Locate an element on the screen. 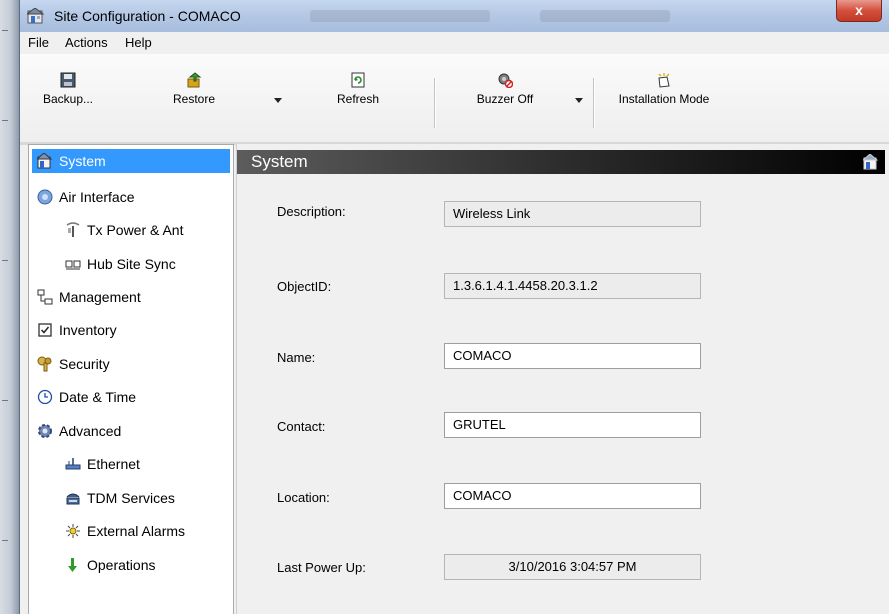  nav-item-label: Tx Power & Ant is located at coordinates (135, 230).